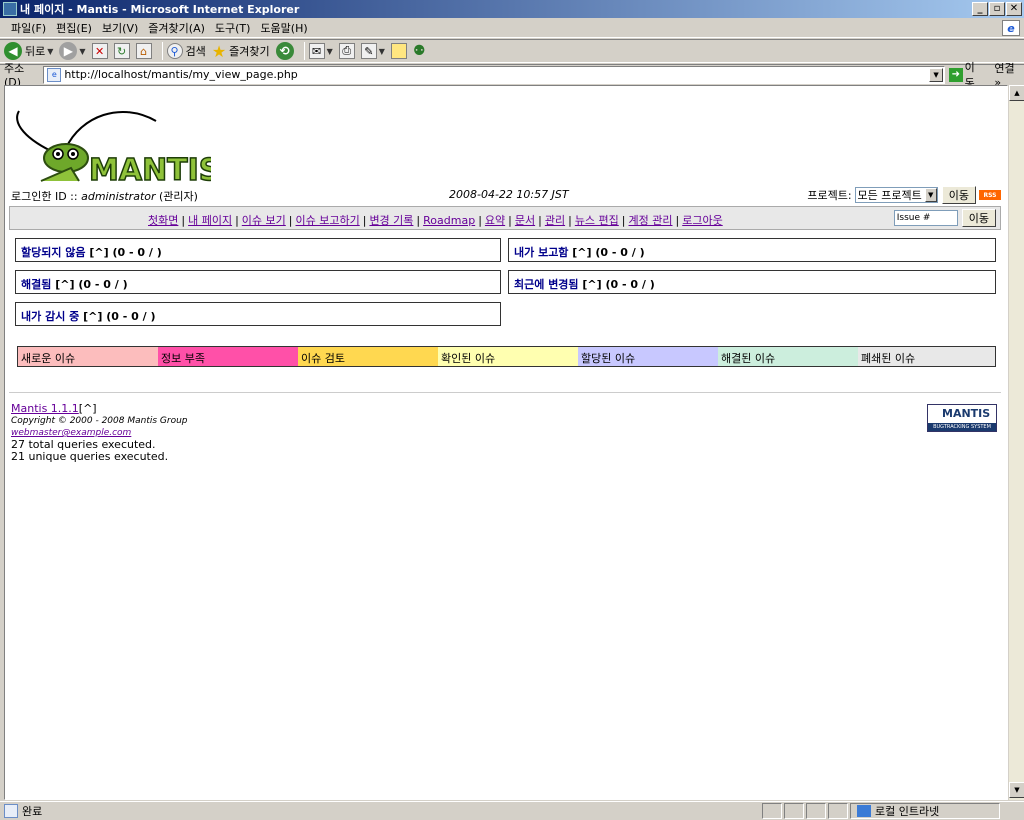 This screenshot has height=820, width=1024. I want to click on status-panel, so click(838, 811).